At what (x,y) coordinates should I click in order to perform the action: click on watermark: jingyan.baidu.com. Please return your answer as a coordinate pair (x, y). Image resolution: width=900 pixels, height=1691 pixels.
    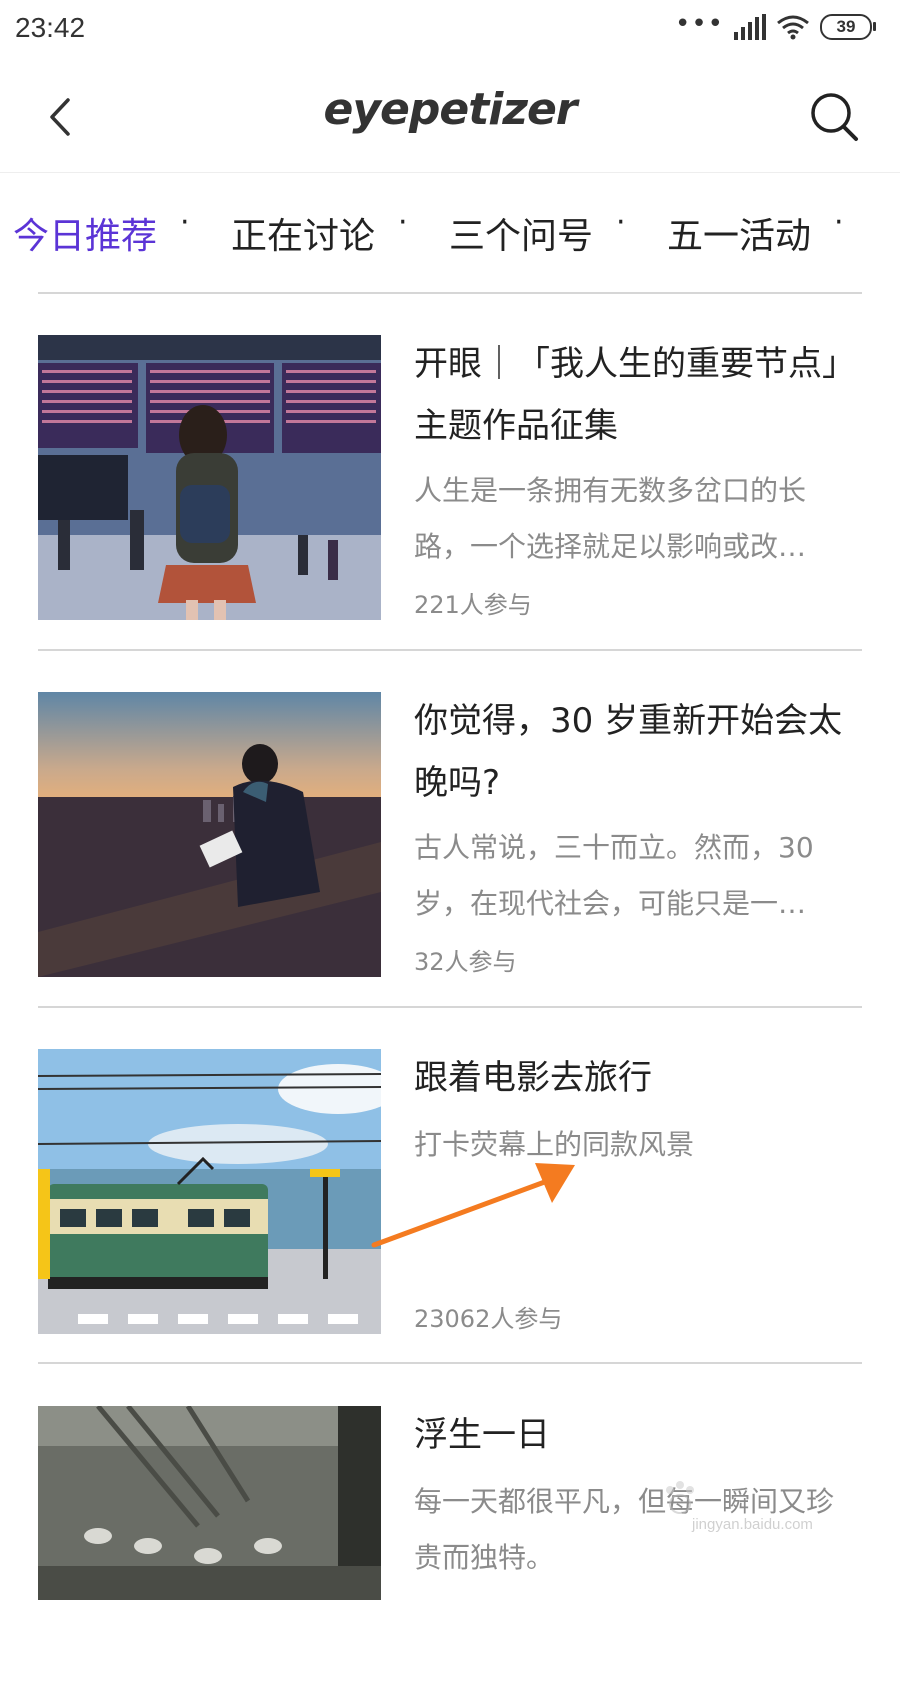
    Looking at the image, I should click on (760, 1515).